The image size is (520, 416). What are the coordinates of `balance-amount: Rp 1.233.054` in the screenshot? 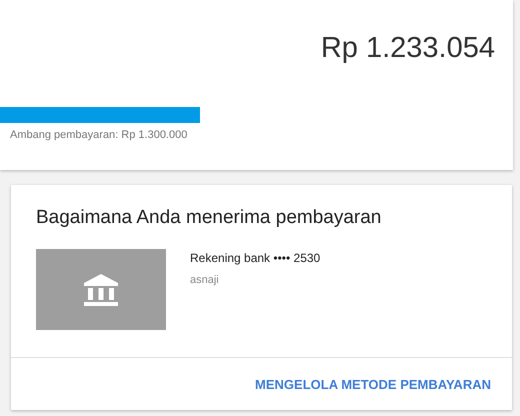 It's located at (407, 48).